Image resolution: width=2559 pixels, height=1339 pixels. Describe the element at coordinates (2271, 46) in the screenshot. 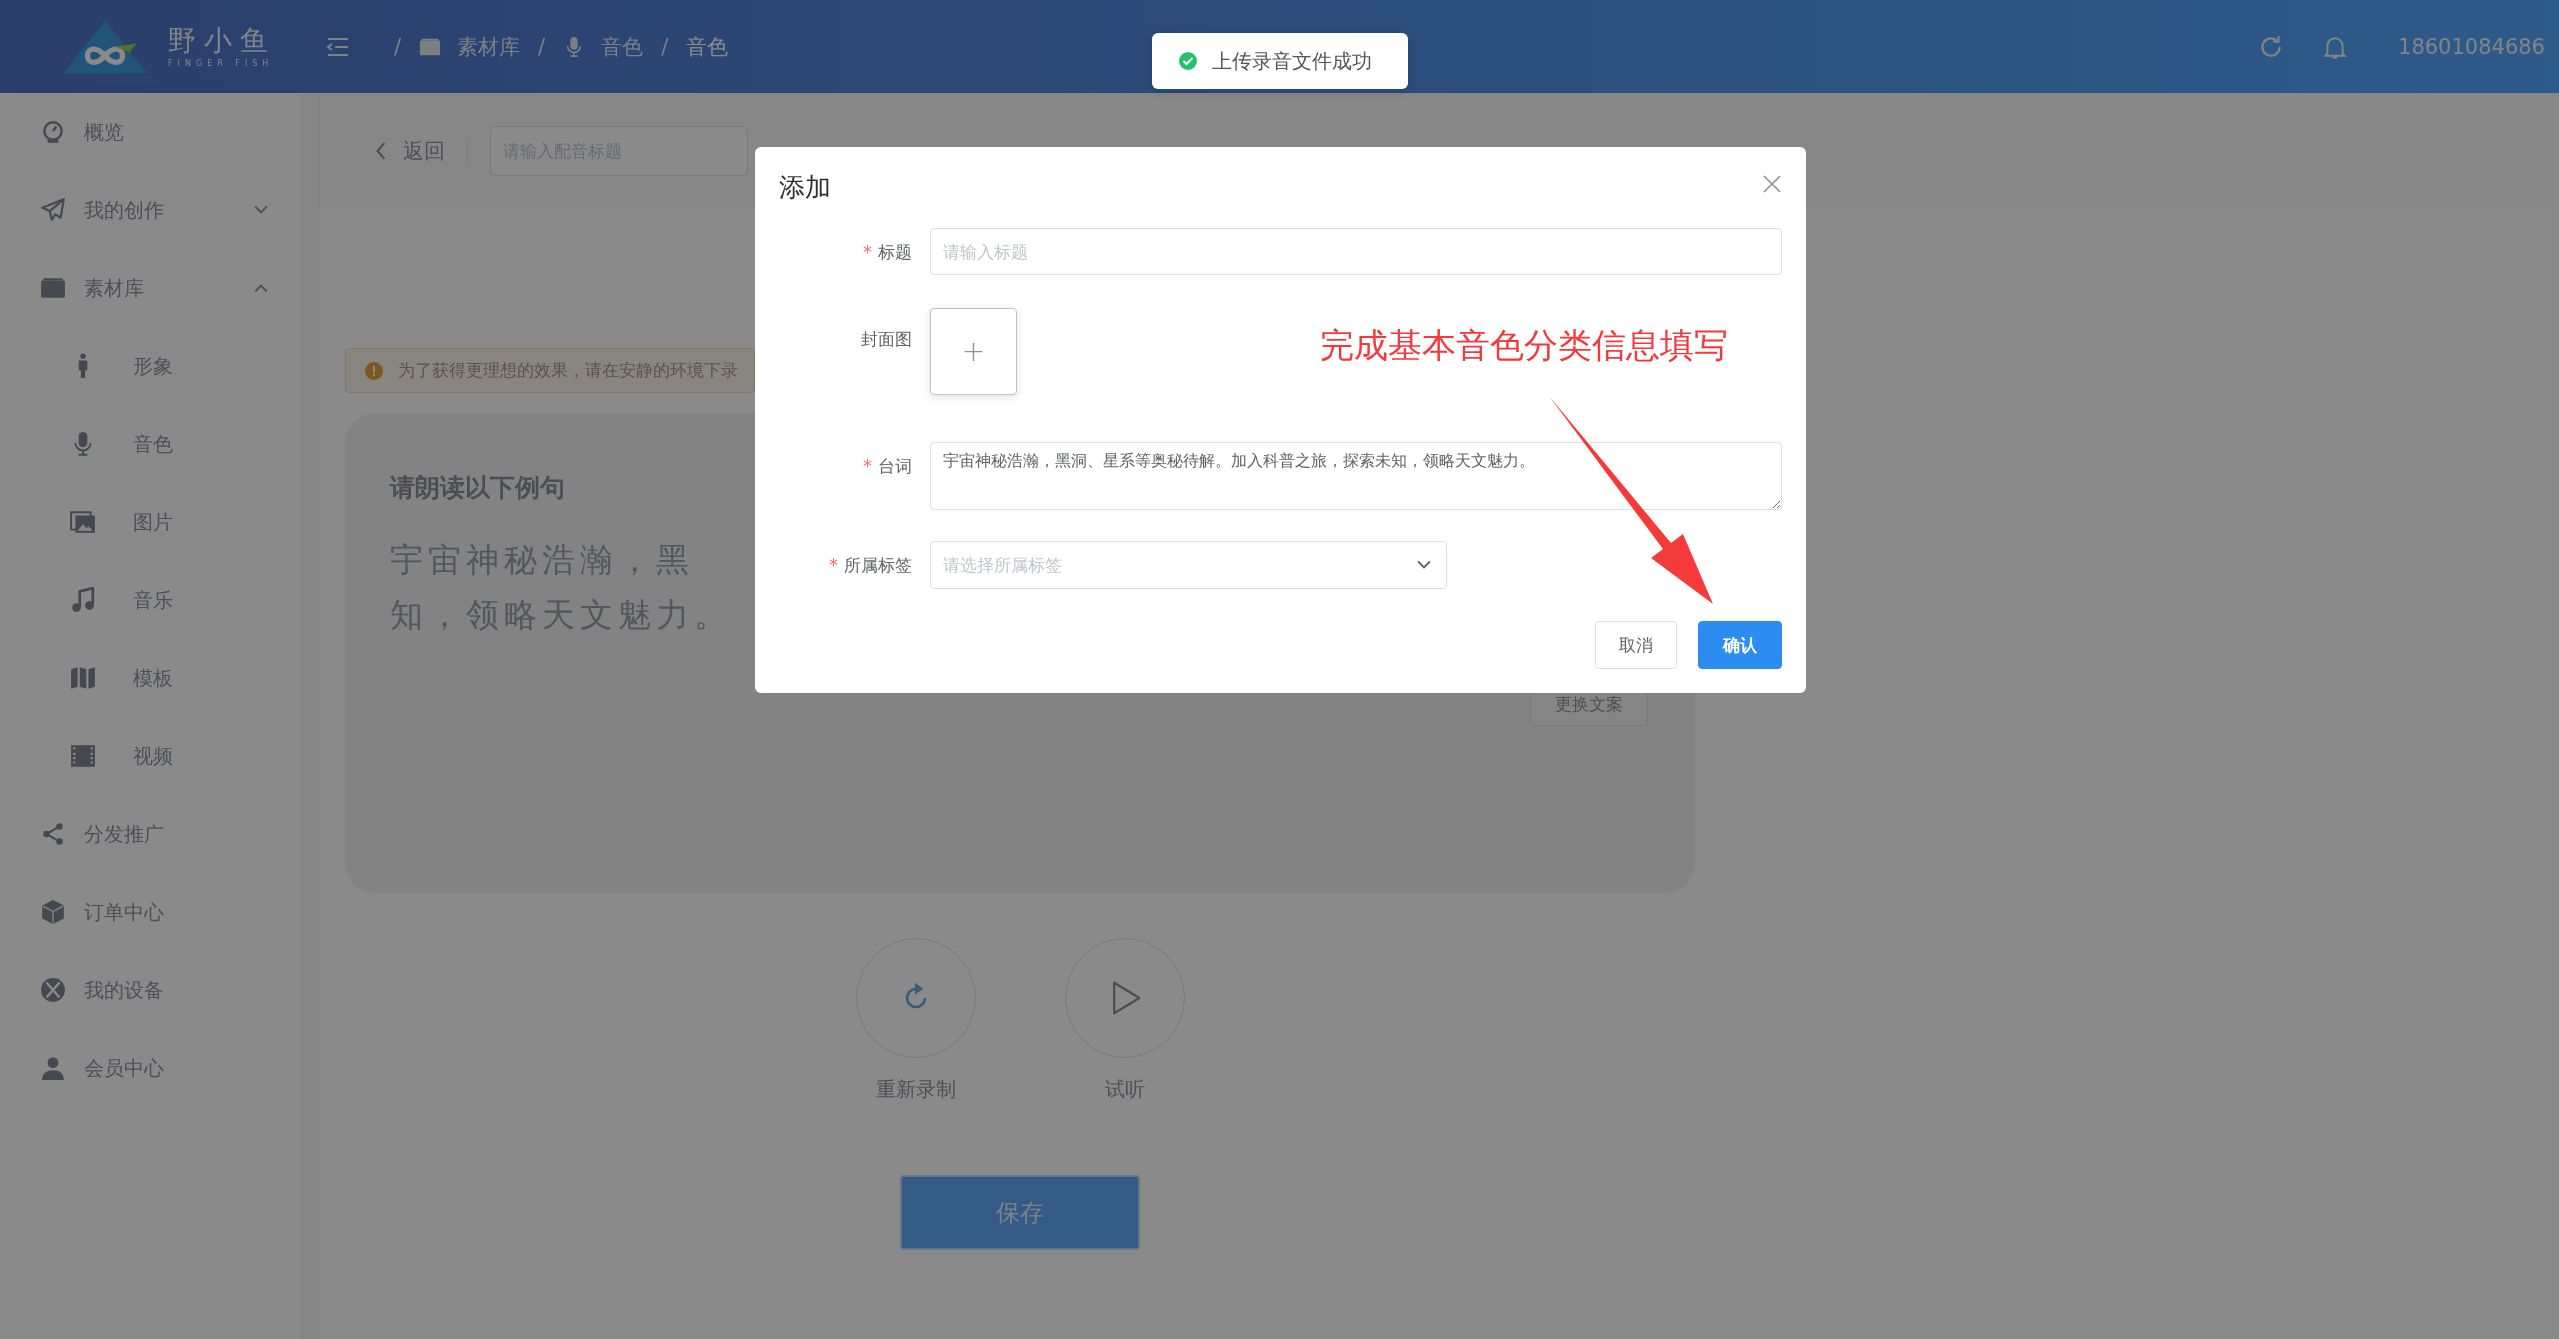

I see `refresh-icon` at that location.